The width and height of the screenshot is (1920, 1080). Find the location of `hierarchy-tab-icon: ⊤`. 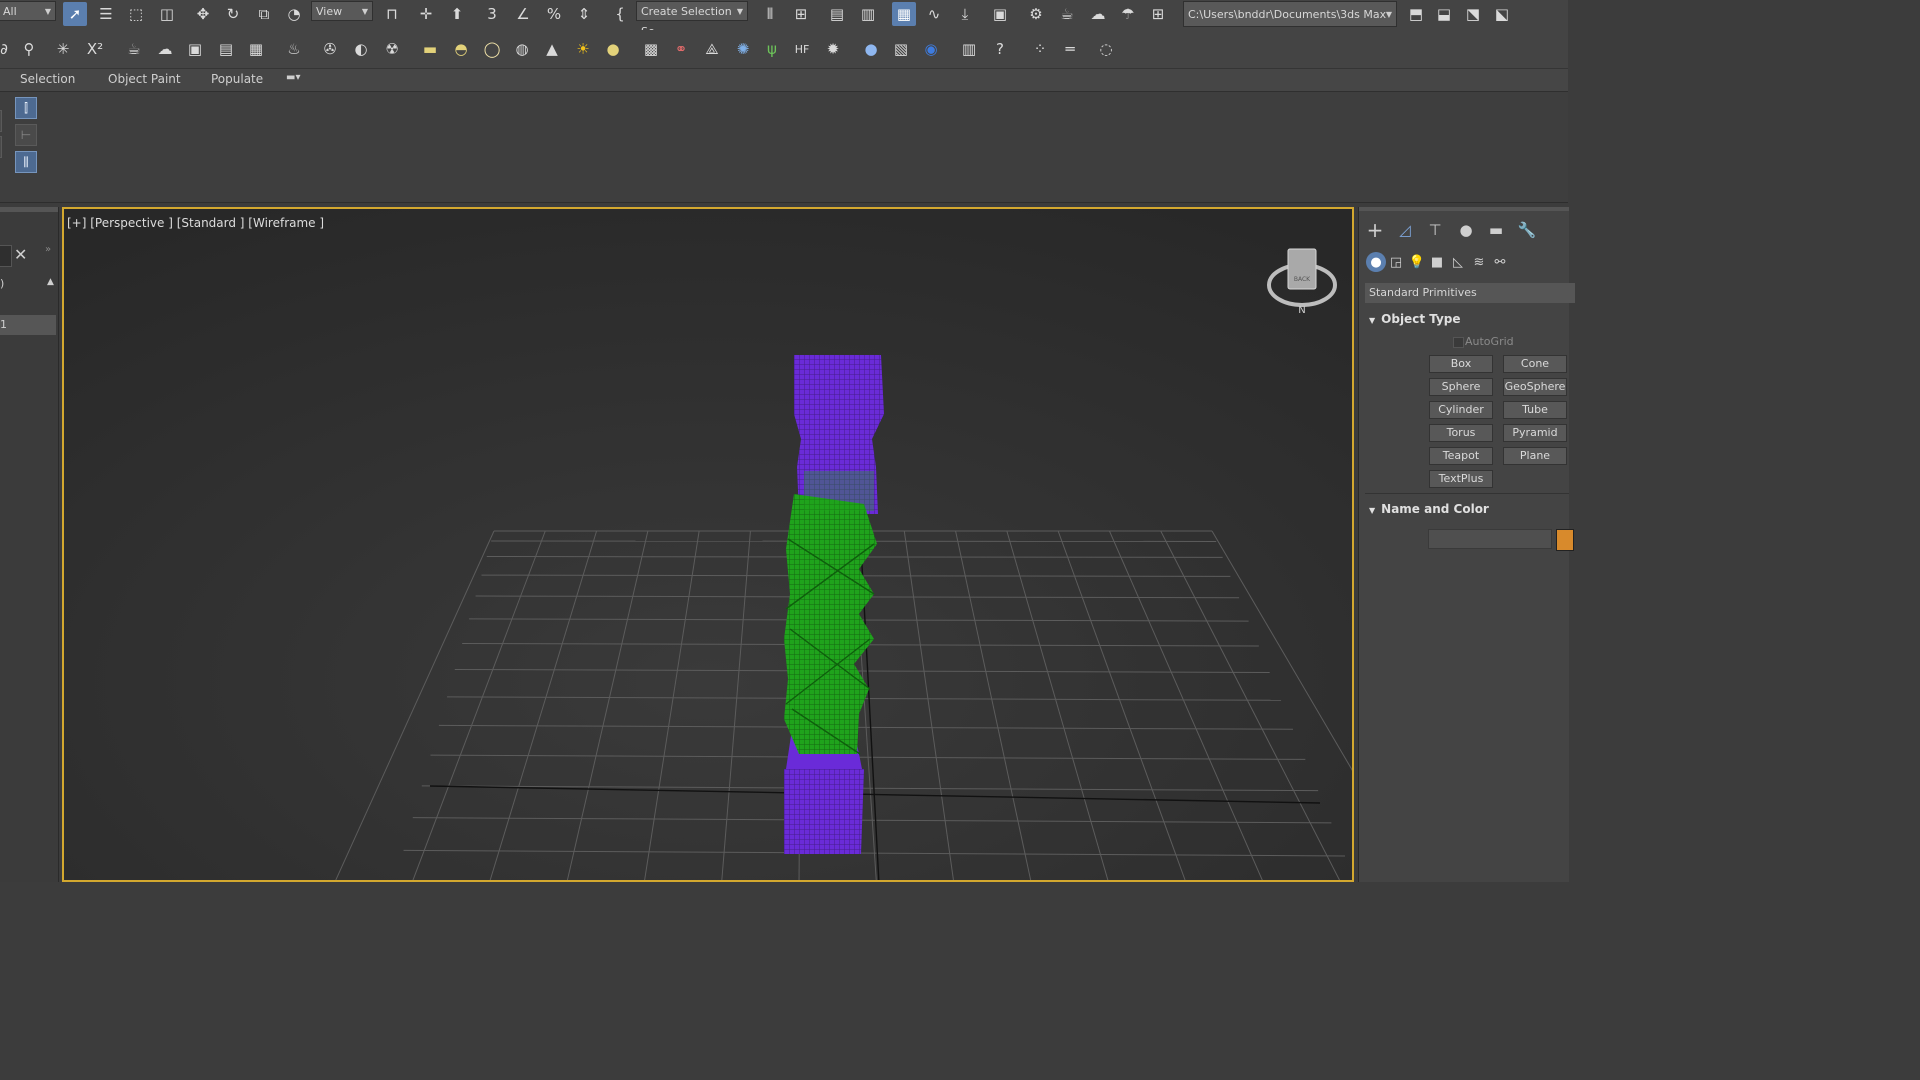

hierarchy-tab-icon: ⊤ is located at coordinates (1435, 230).